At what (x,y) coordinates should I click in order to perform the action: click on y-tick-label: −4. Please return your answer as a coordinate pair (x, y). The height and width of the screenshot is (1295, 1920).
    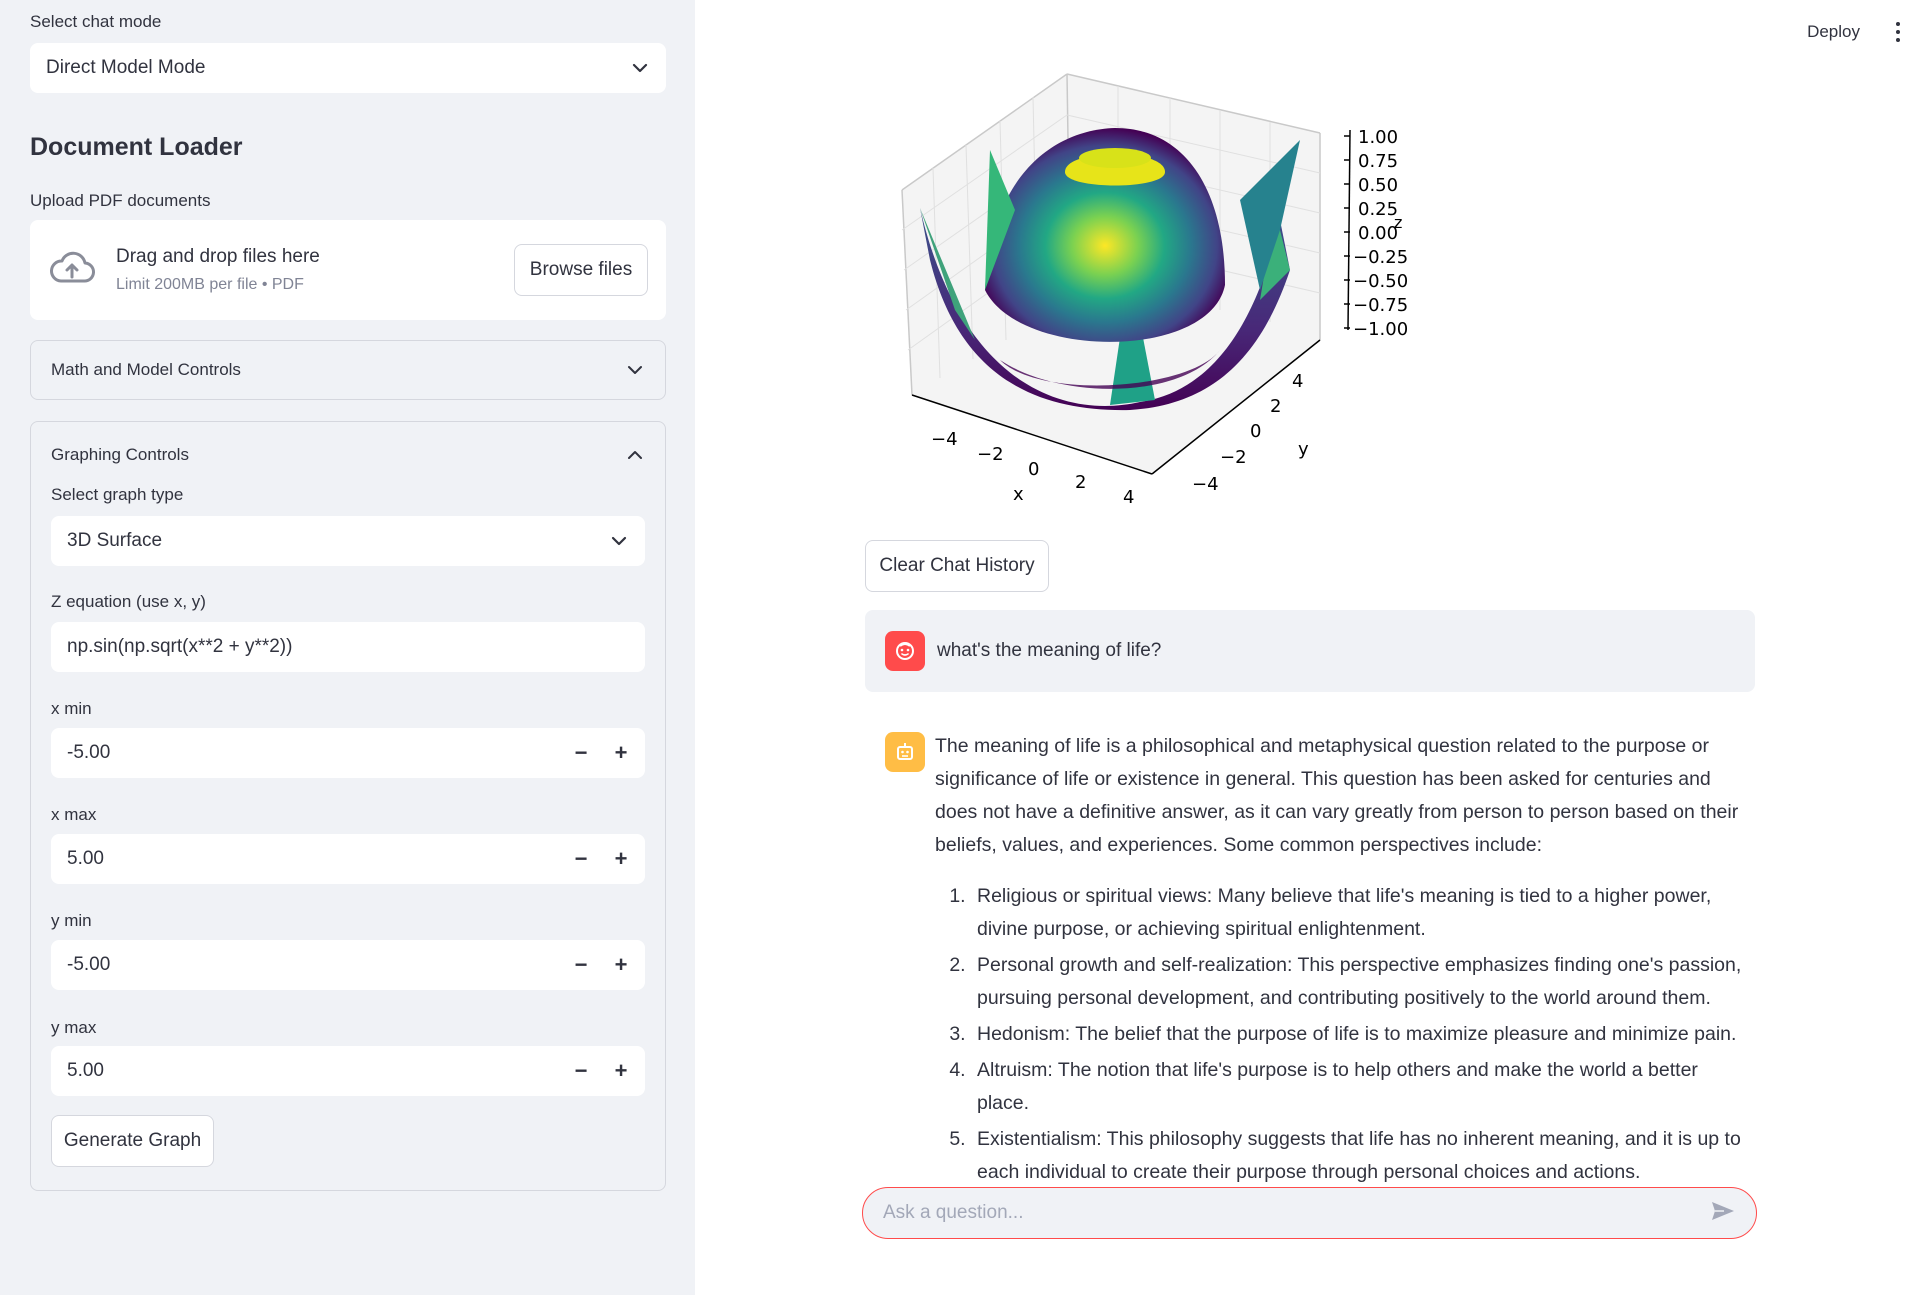
    Looking at the image, I should click on (1205, 484).